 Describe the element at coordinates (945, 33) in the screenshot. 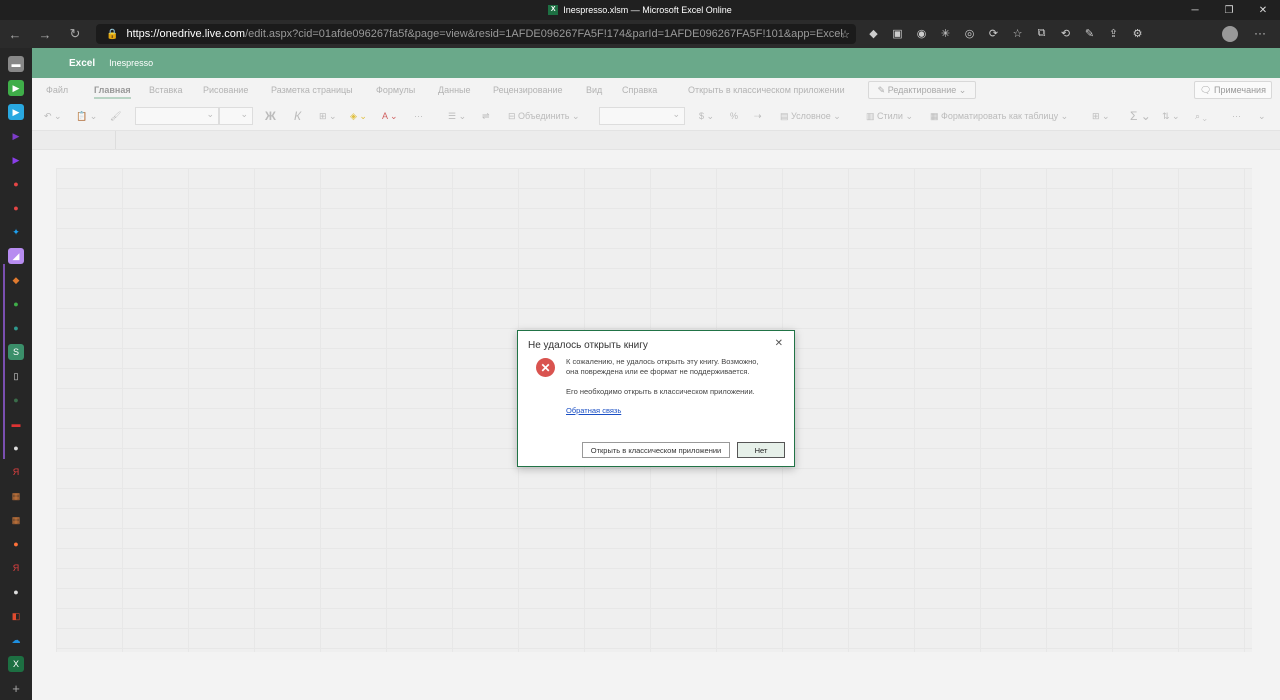

I see `extension-icon: ✳` at that location.